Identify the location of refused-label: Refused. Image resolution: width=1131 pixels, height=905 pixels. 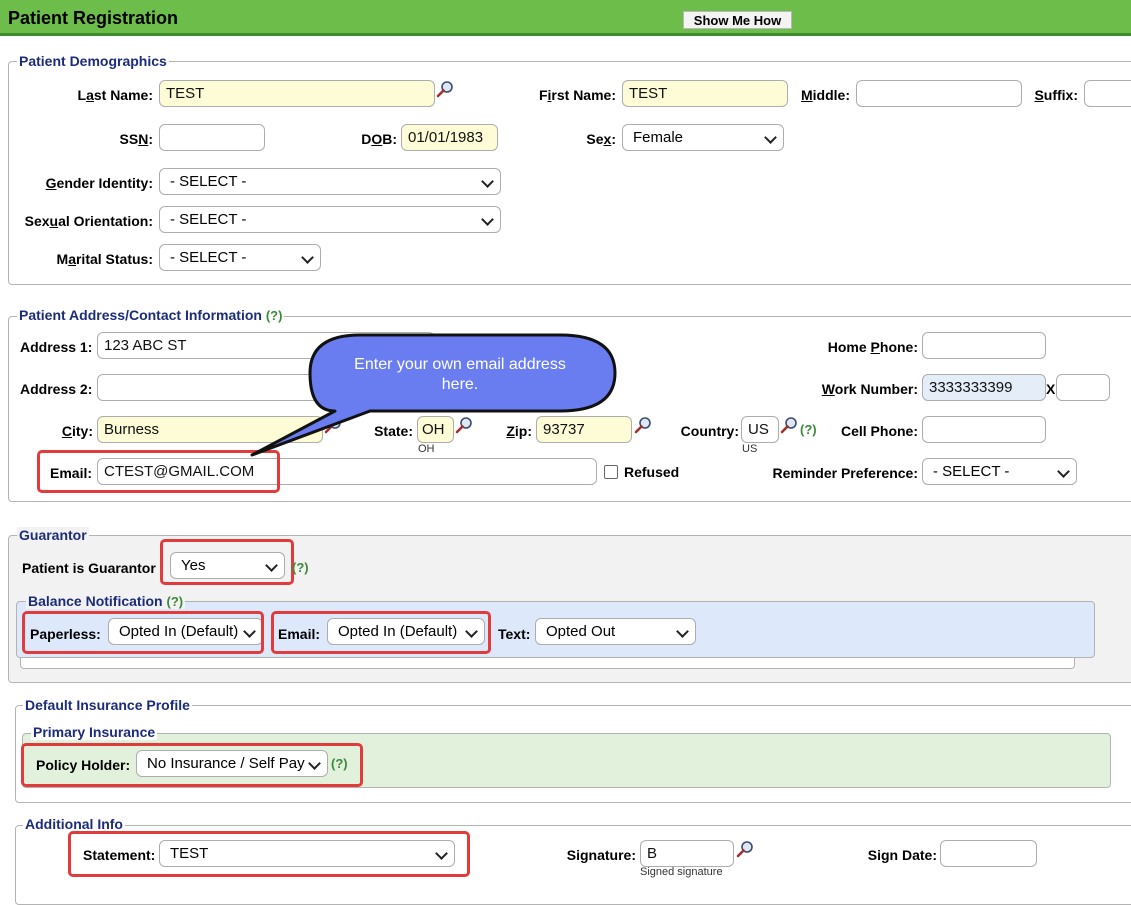
(652, 472).